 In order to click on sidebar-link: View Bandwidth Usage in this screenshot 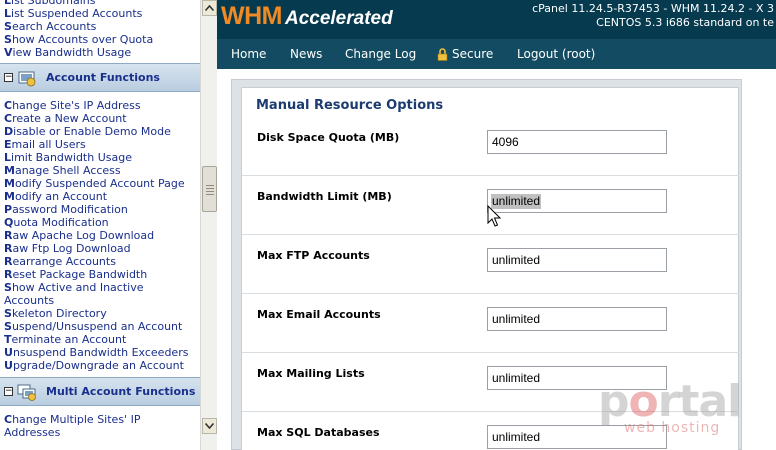, I will do `click(100, 52)`.